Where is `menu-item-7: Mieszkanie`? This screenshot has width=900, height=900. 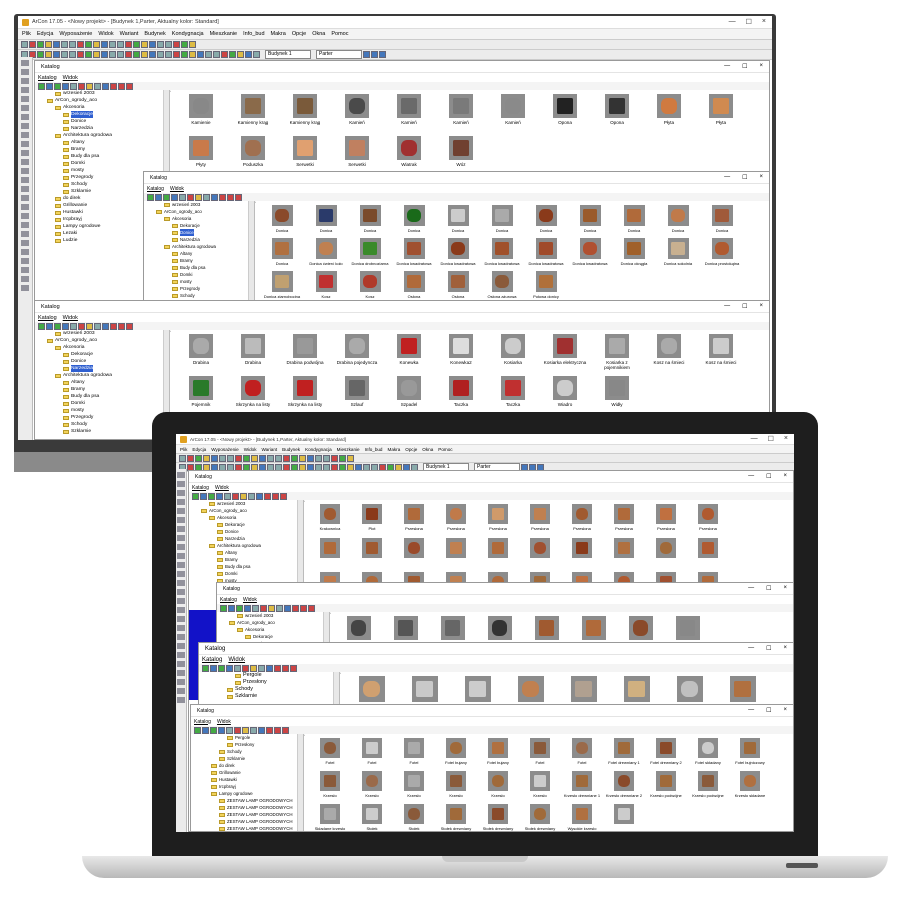 menu-item-7: Mieszkanie is located at coordinates (224, 34).